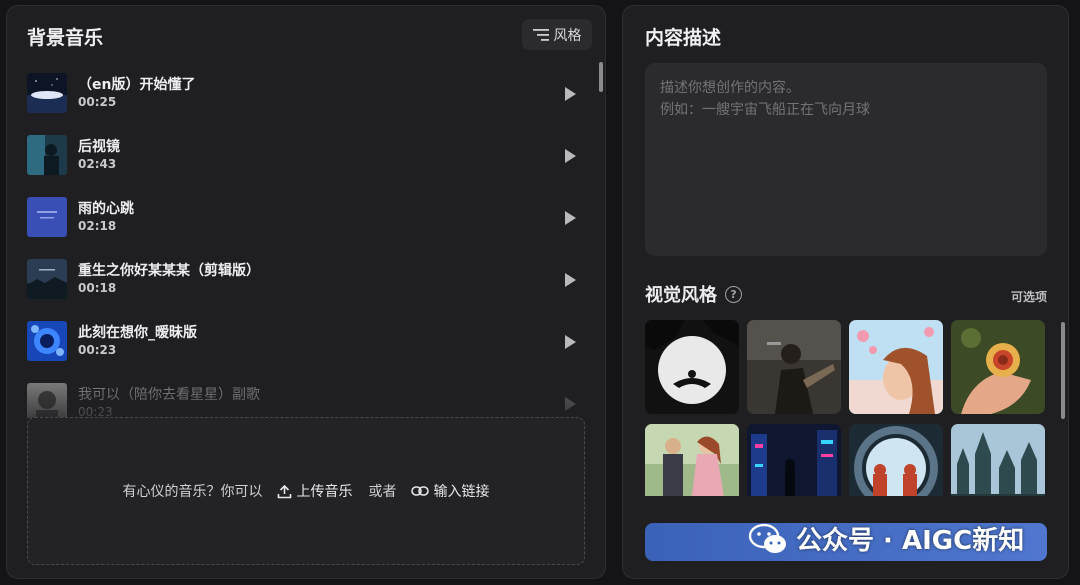 Image resolution: width=1080 pixels, height=585 pixels. Describe the element at coordinates (794, 367) in the screenshot. I see `rock-singer-icon` at that location.